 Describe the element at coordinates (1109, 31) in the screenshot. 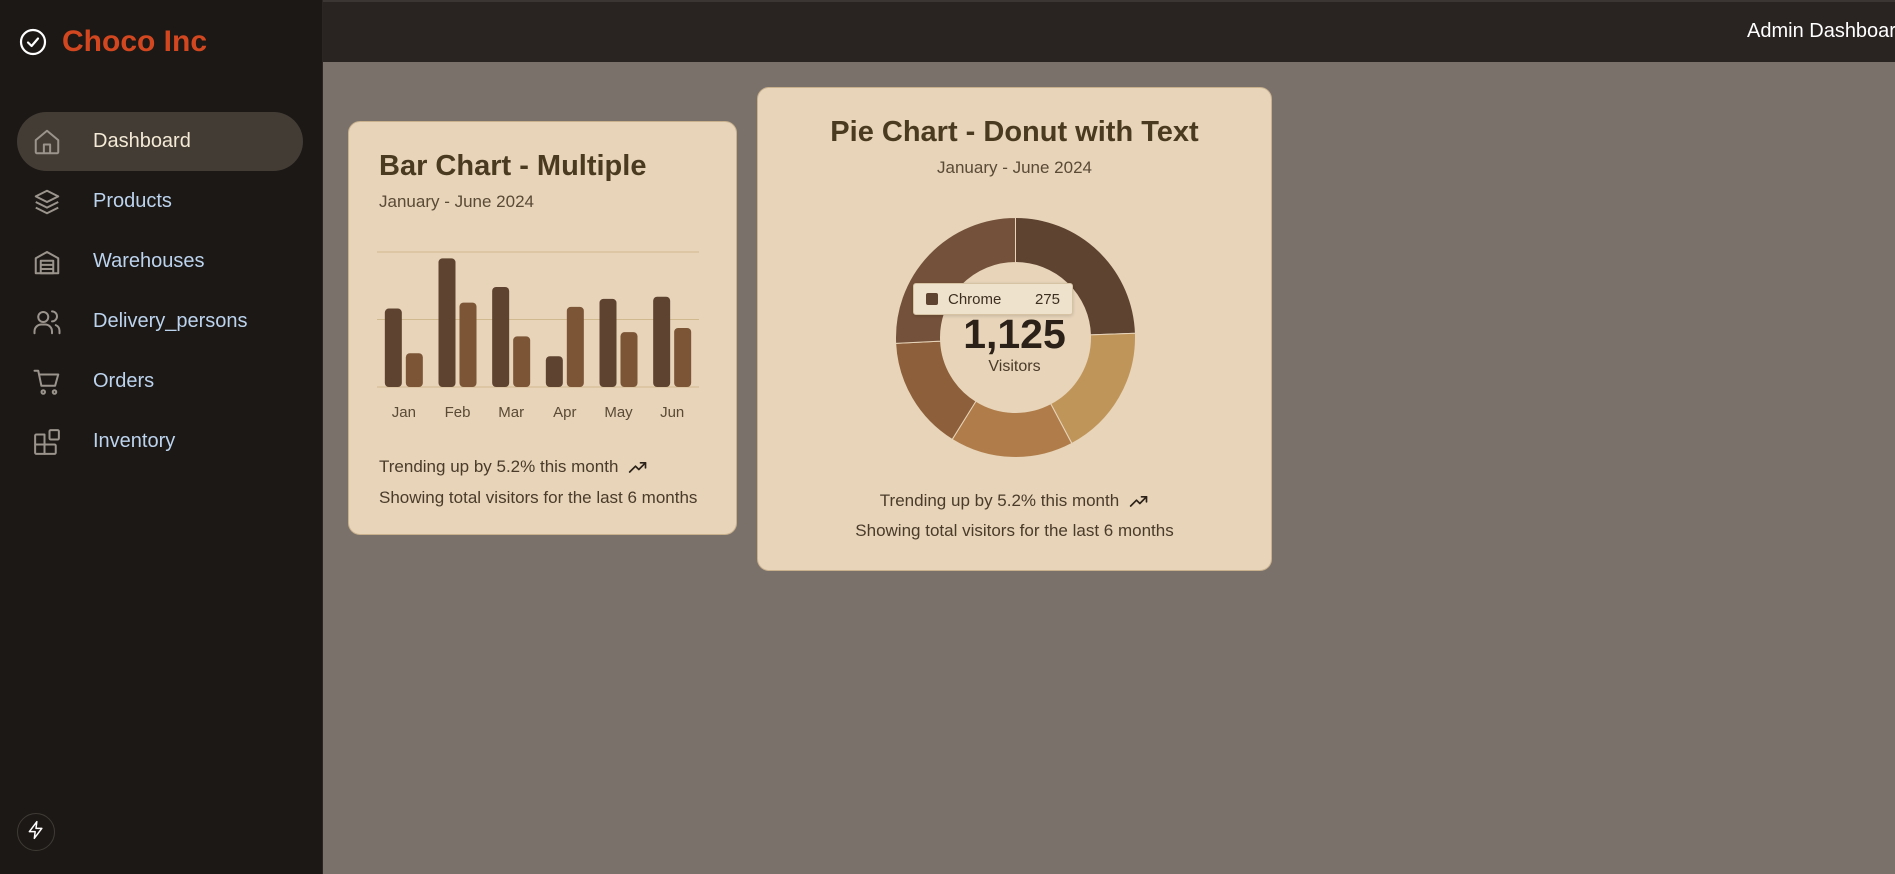

I see `top-bar: Admin Dashboard` at that location.